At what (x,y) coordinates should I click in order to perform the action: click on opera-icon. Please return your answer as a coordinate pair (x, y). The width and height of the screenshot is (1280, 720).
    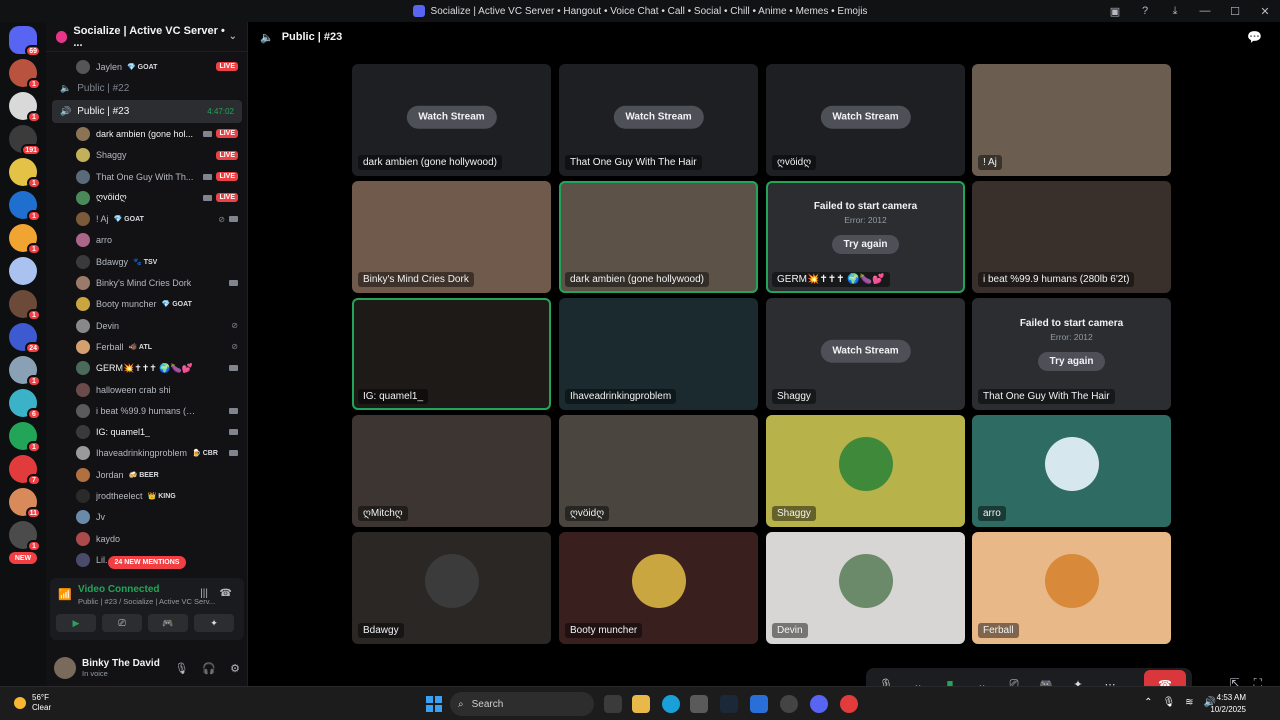
    Looking at the image, I should click on (849, 704).